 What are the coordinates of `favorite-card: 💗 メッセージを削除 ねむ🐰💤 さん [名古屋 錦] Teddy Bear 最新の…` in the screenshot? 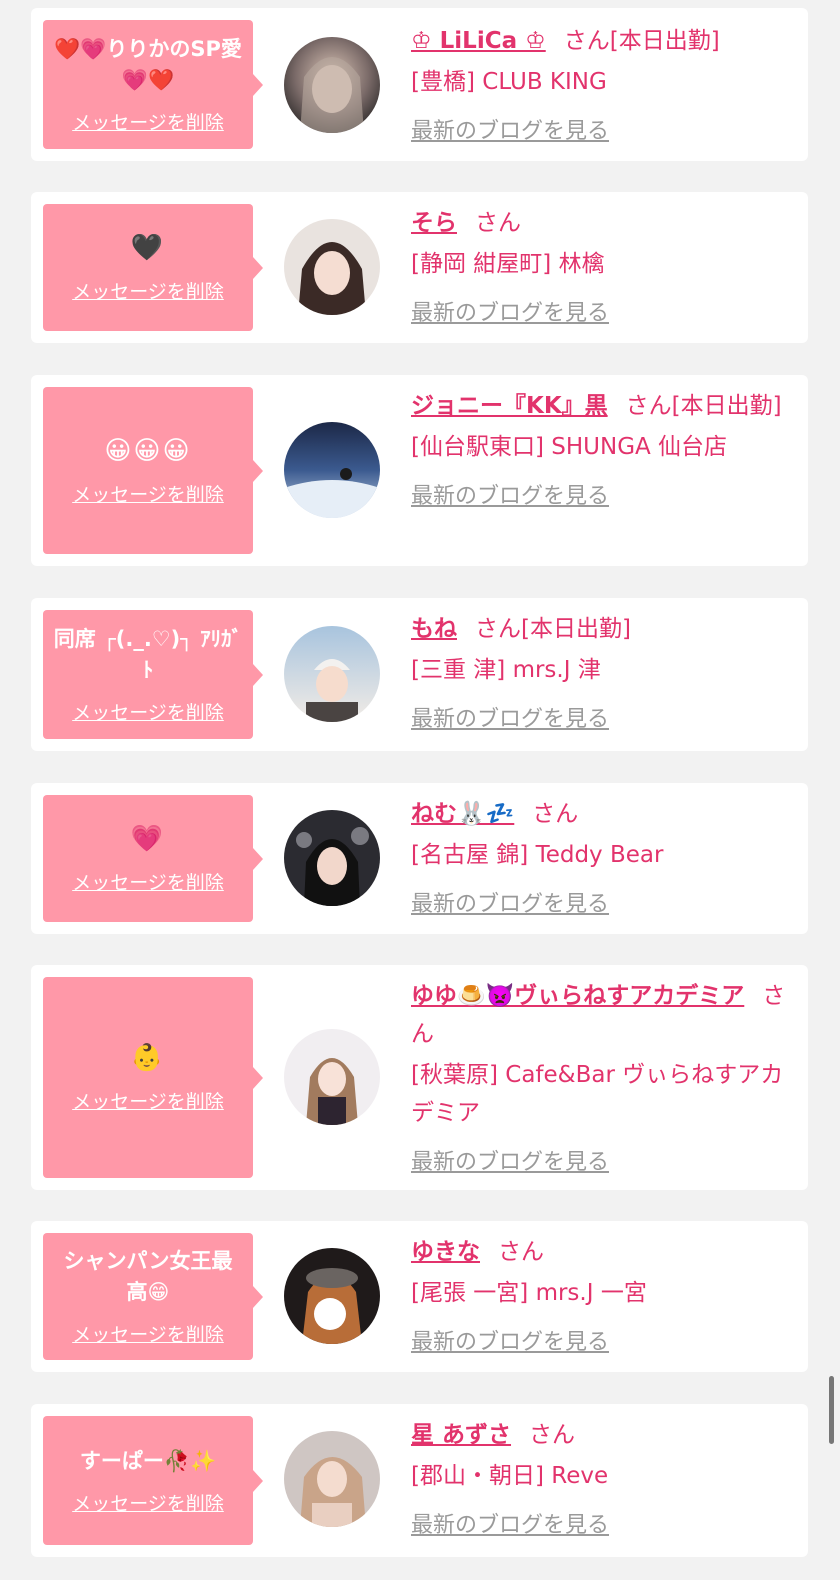 It's located at (419, 858).